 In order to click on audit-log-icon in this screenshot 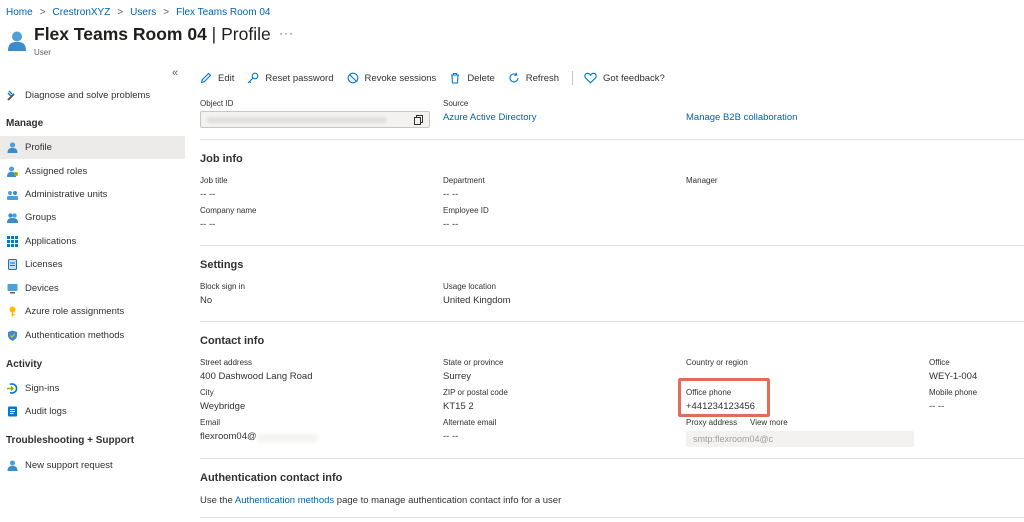, I will do `click(12, 411)`.